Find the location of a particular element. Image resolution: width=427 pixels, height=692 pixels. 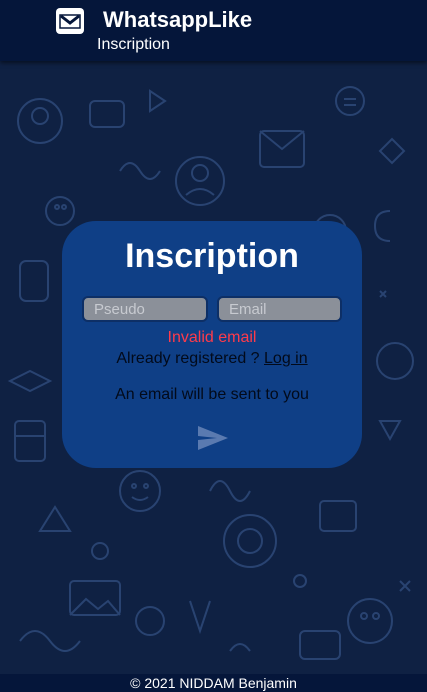

envelope-icon is located at coordinates (70, 21).